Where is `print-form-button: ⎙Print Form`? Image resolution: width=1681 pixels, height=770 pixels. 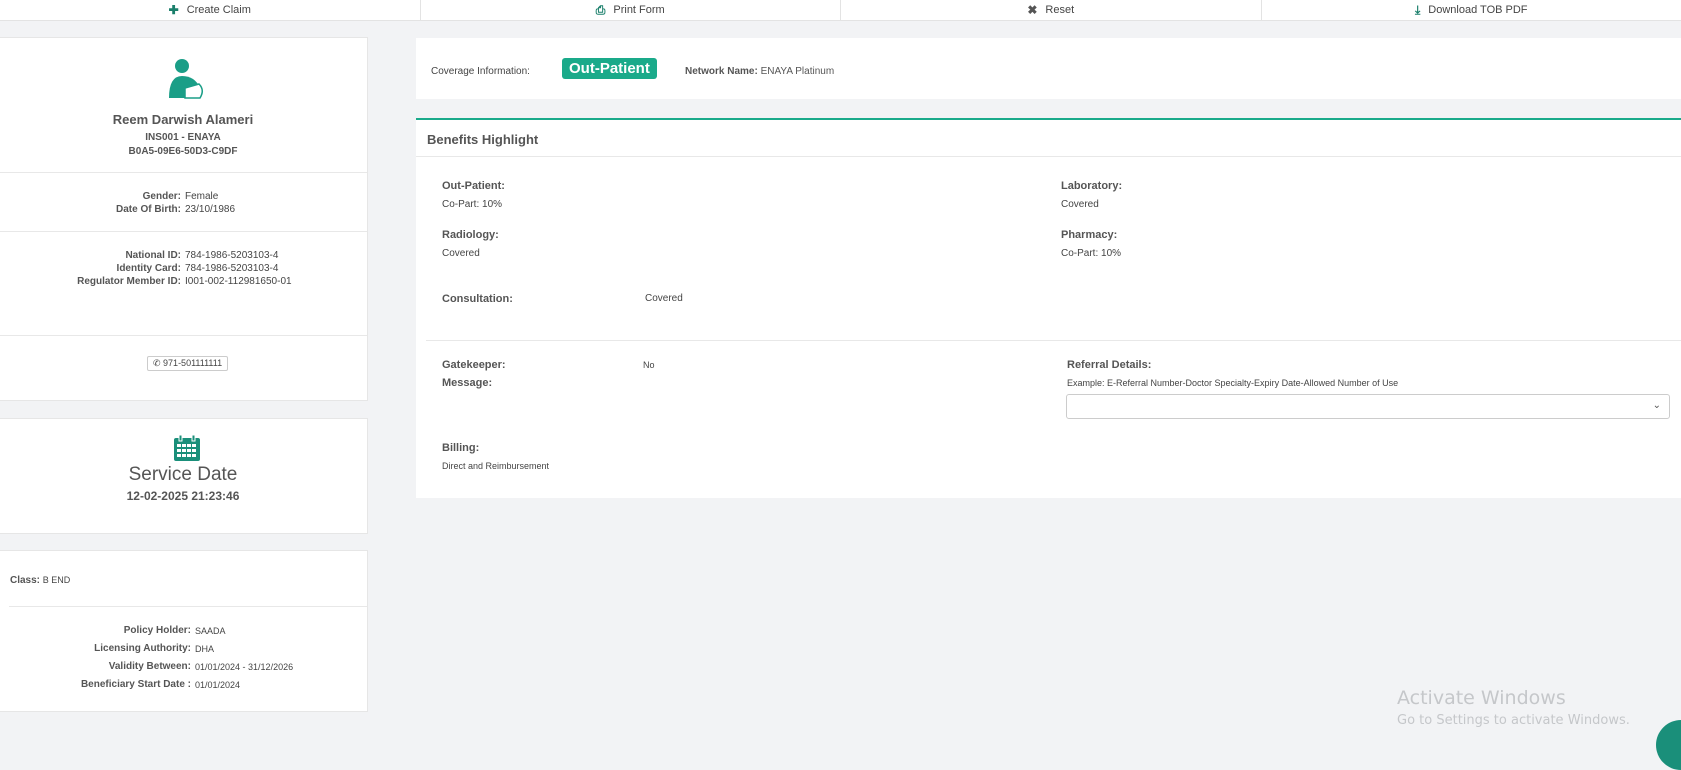 print-form-button: ⎙Print Form is located at coordinates (631, 10).